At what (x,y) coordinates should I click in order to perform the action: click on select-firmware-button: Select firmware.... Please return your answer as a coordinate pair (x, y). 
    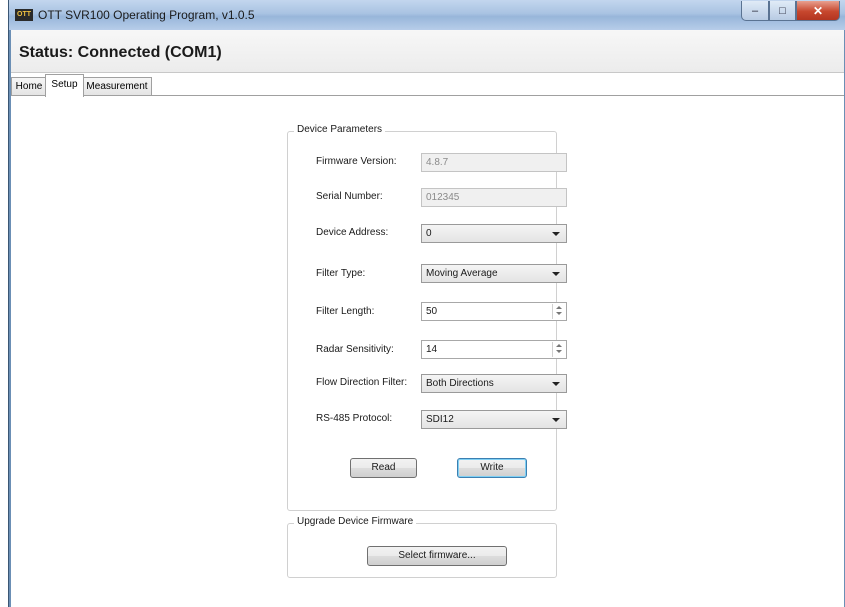
    Looking at the image, I should click on (437, 556).